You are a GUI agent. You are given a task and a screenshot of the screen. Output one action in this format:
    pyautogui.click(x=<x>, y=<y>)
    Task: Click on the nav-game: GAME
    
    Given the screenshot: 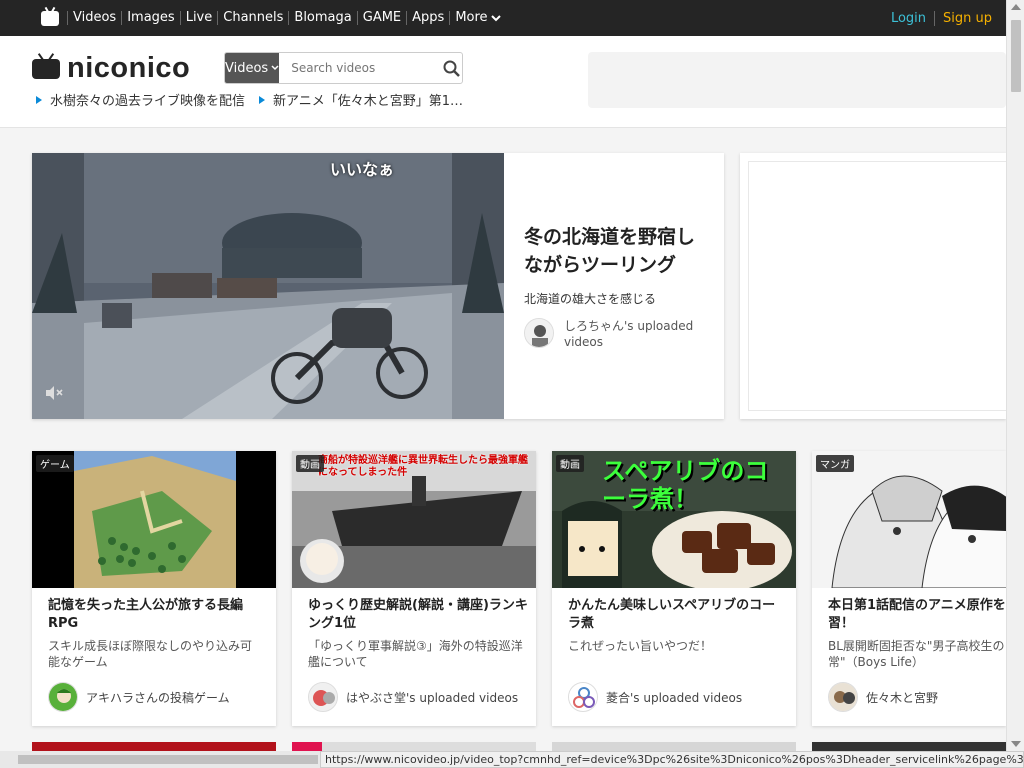 What is the action you would take?
    pyautogui.click(x=381, y=18)
    